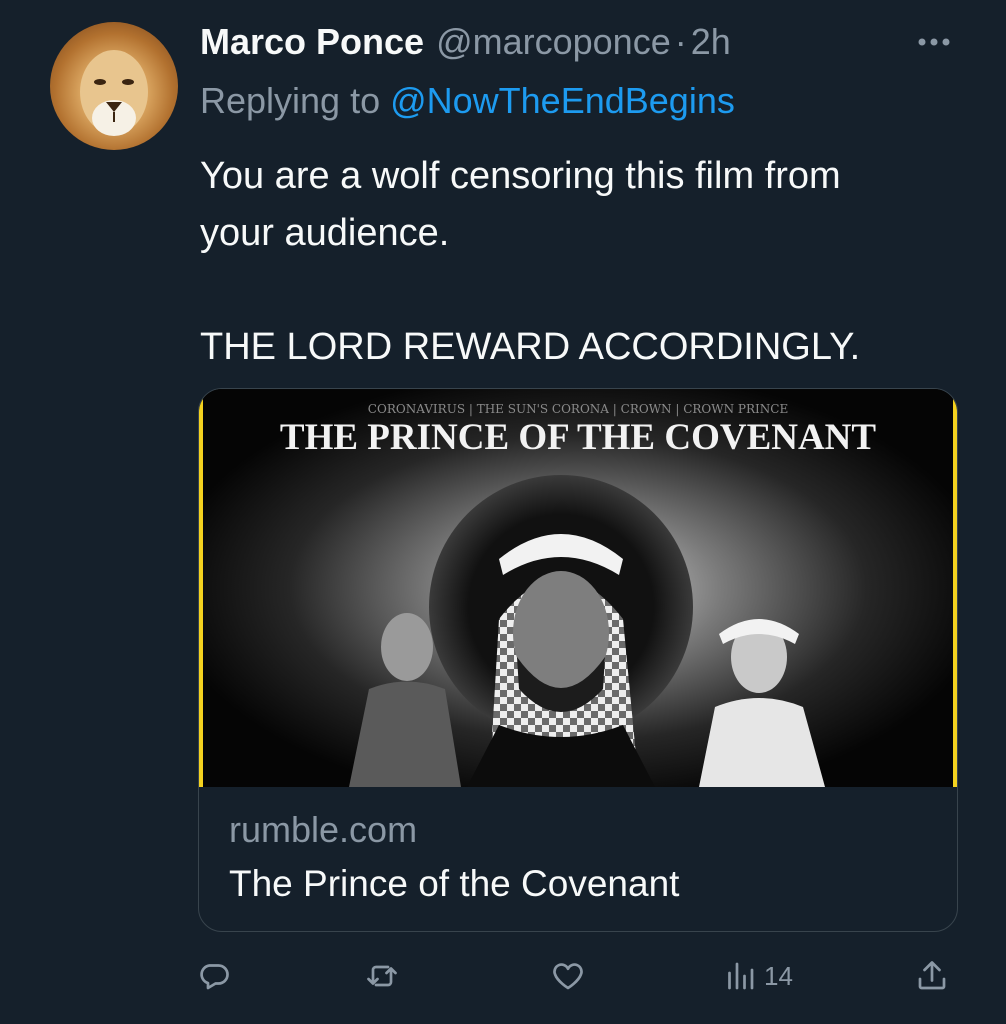 The width and height of the screenshot is (1006, 1024). What do you see at coordinates (503, 976) in the screenshot?
I see `tweet-actions: 14` at bounding box center [503, 976].